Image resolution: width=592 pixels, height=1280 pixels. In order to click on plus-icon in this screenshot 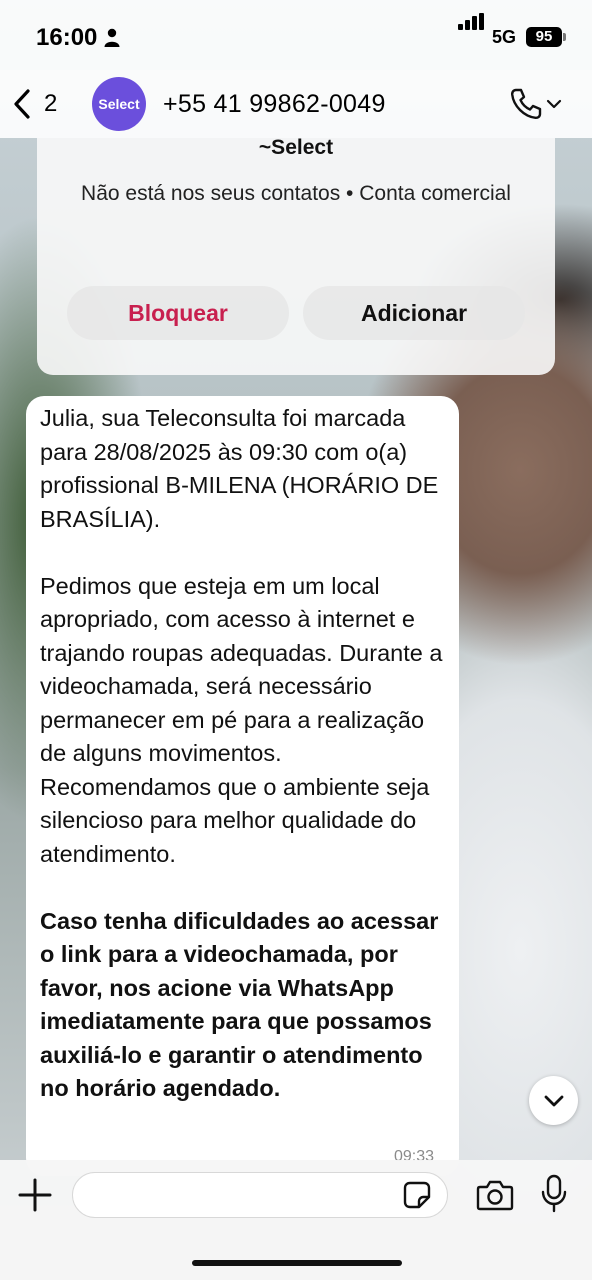, I will do `click(35, 1195)`.